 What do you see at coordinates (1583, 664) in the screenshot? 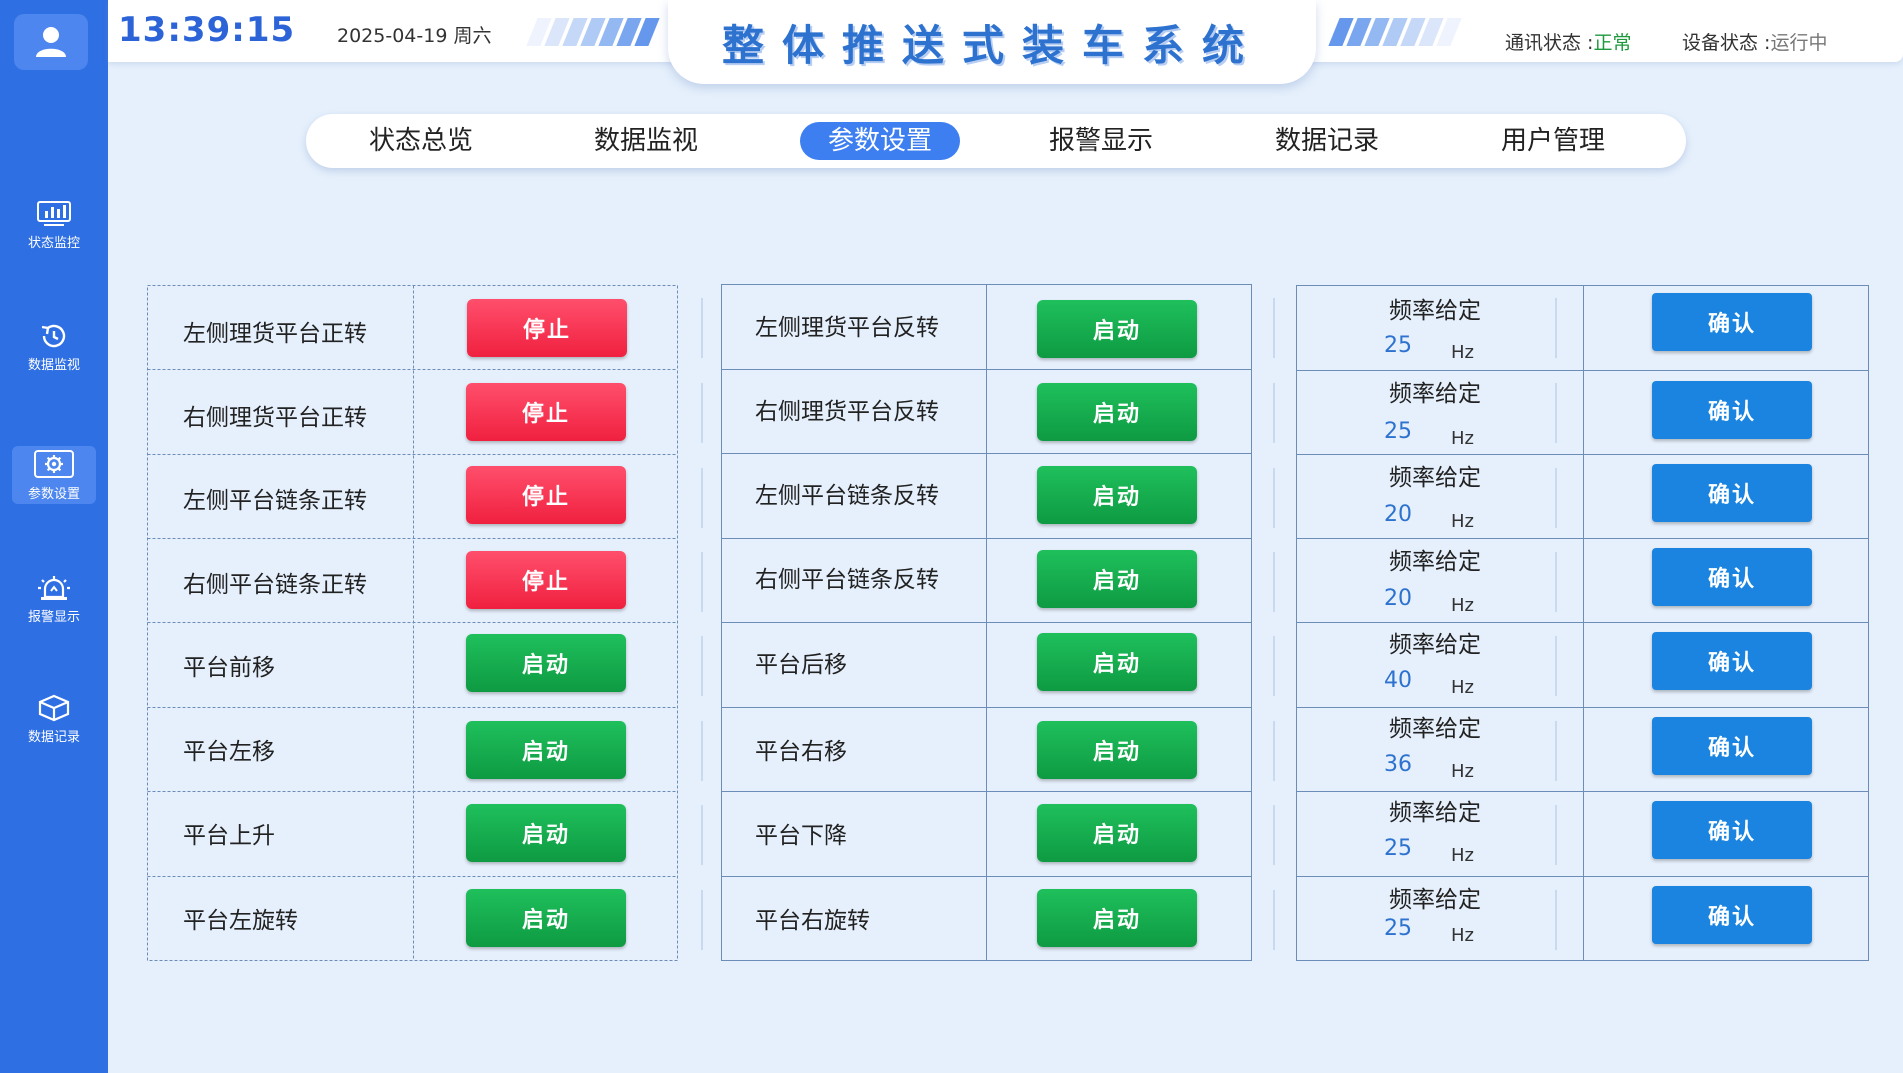
I see `frequency-row: 频率给定 40 Hz 确认` at bounding box center [1583, 664].